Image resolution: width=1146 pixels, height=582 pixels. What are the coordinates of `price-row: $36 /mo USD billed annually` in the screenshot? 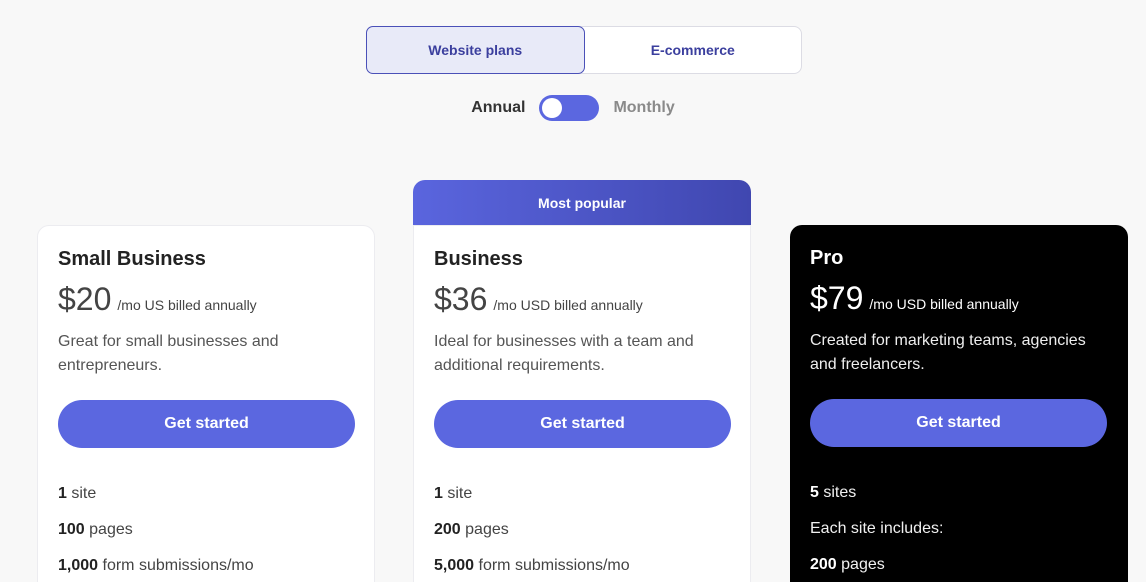 It's located at (582, 299).